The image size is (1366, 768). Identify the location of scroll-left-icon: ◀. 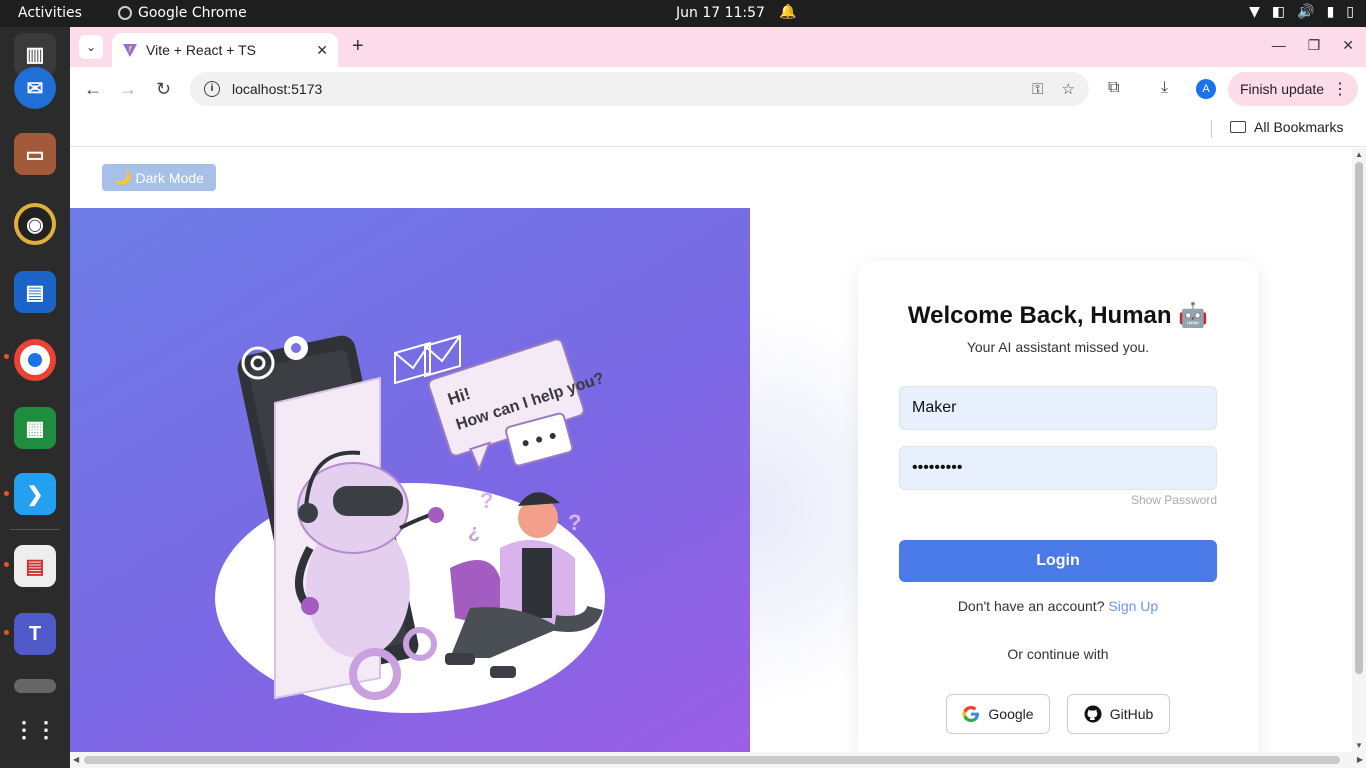
(76, 759).